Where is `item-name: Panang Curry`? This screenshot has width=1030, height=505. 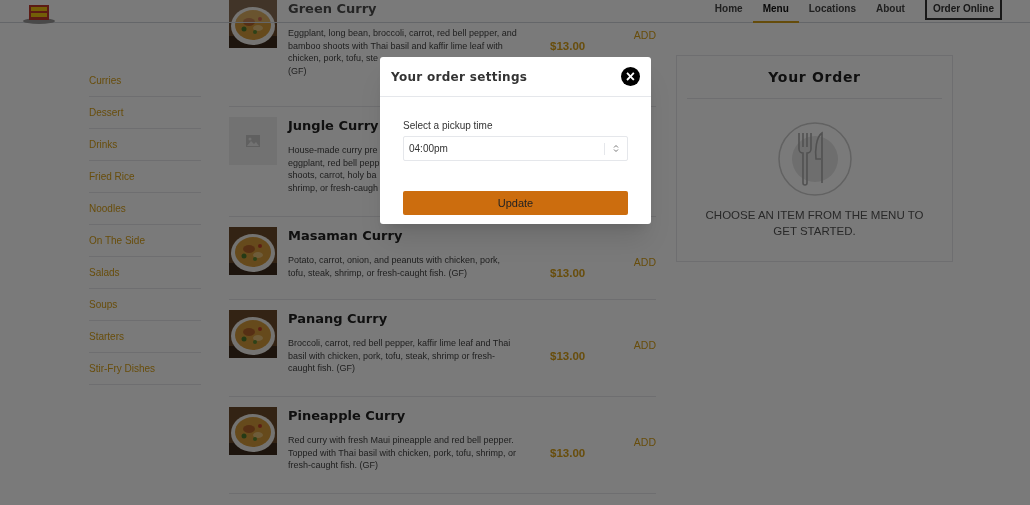 item-name: Panang Curry is located at coordinates (338, 319).